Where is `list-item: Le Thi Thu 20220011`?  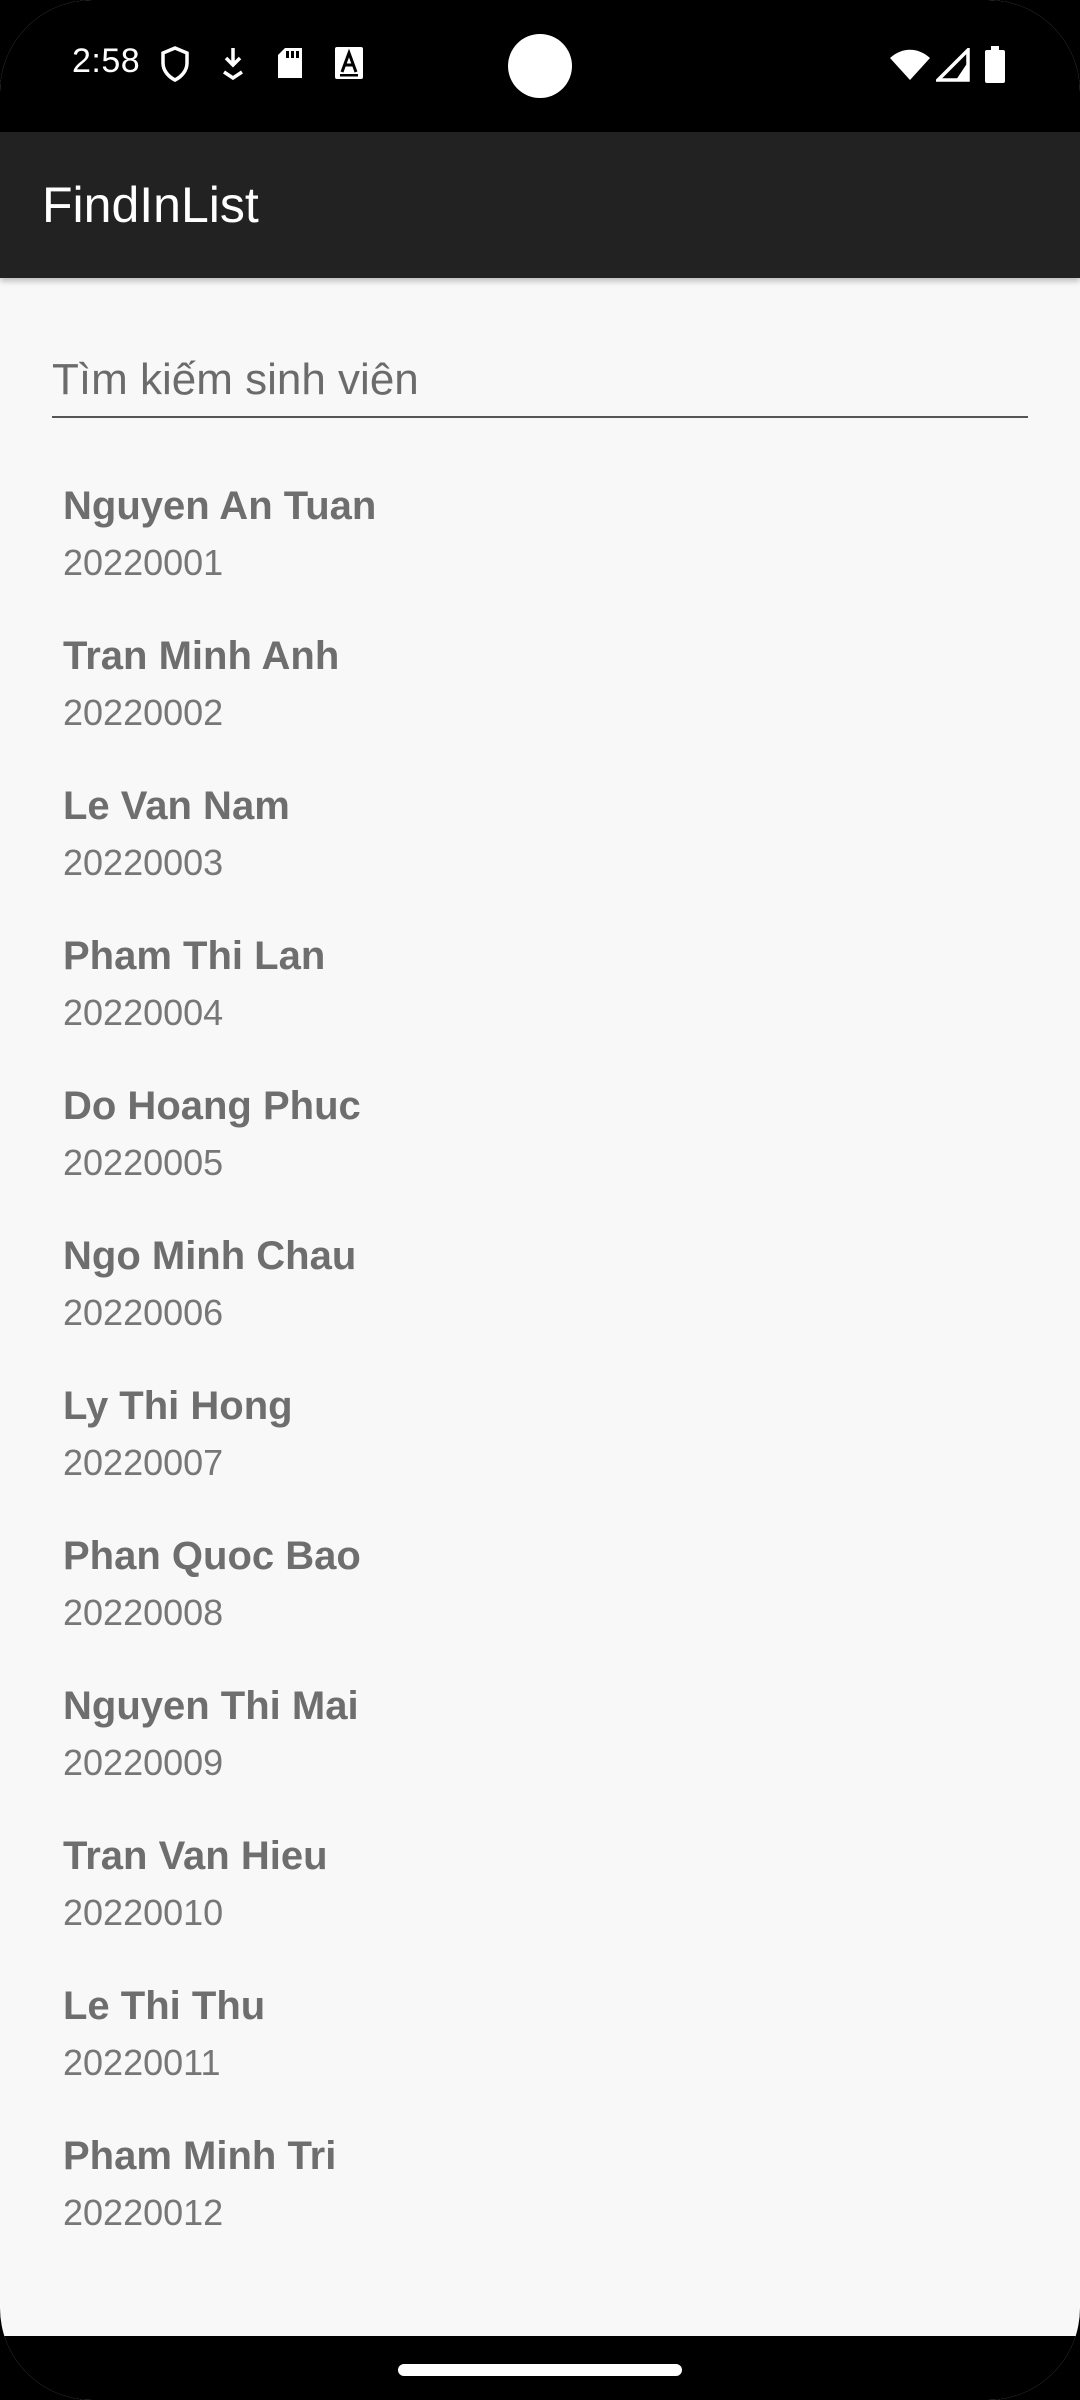
list-item: Le Thi Thu 20220011 is located at coordinates (540, 2045).